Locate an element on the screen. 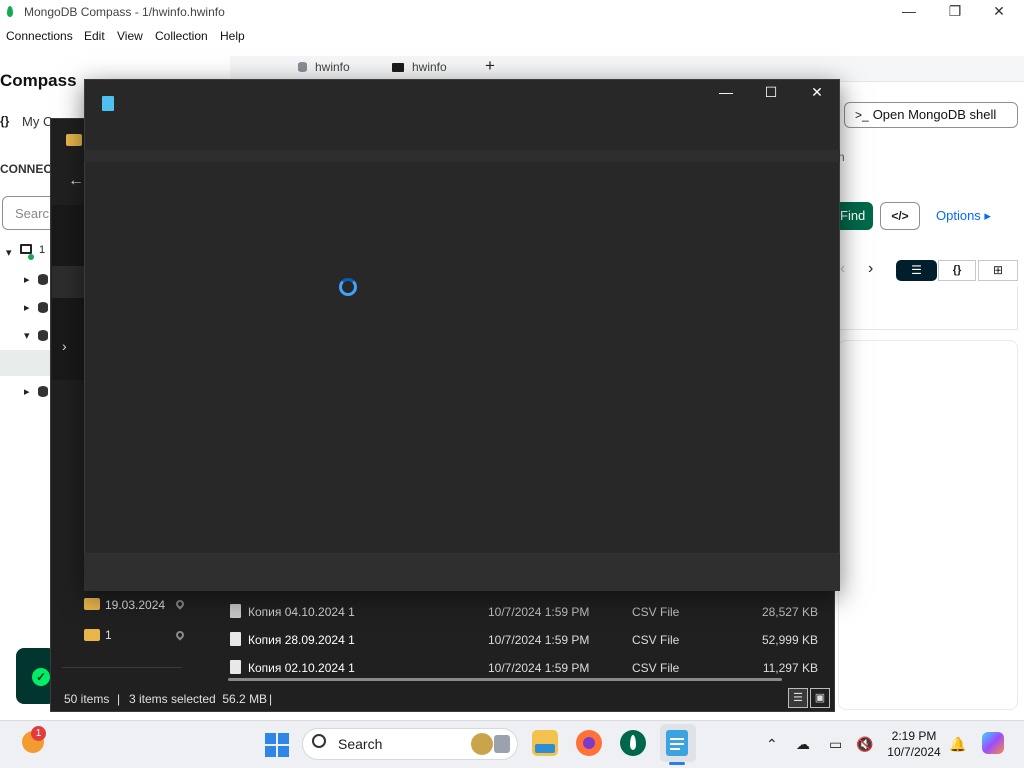  braces-icon: {} is located at coordinates (5, 121).